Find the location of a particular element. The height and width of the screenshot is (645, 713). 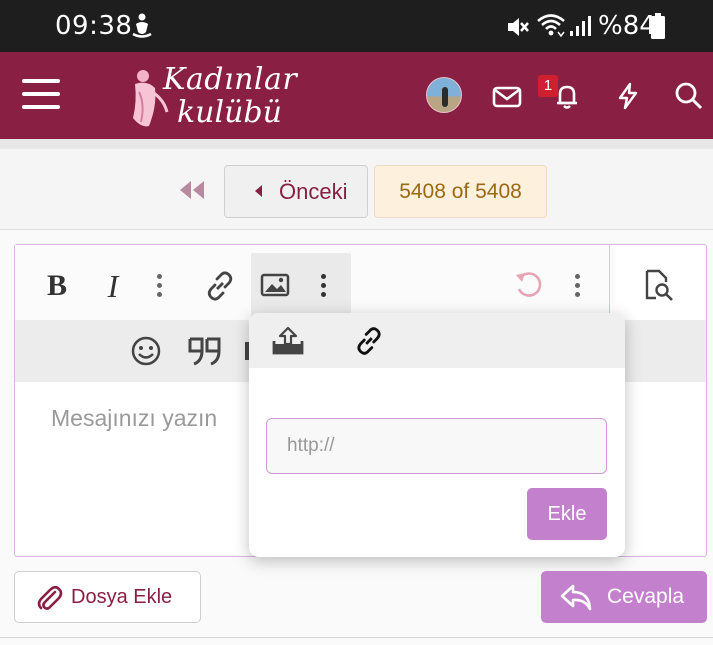

more-options-icon is located at coordinates (577, 286).